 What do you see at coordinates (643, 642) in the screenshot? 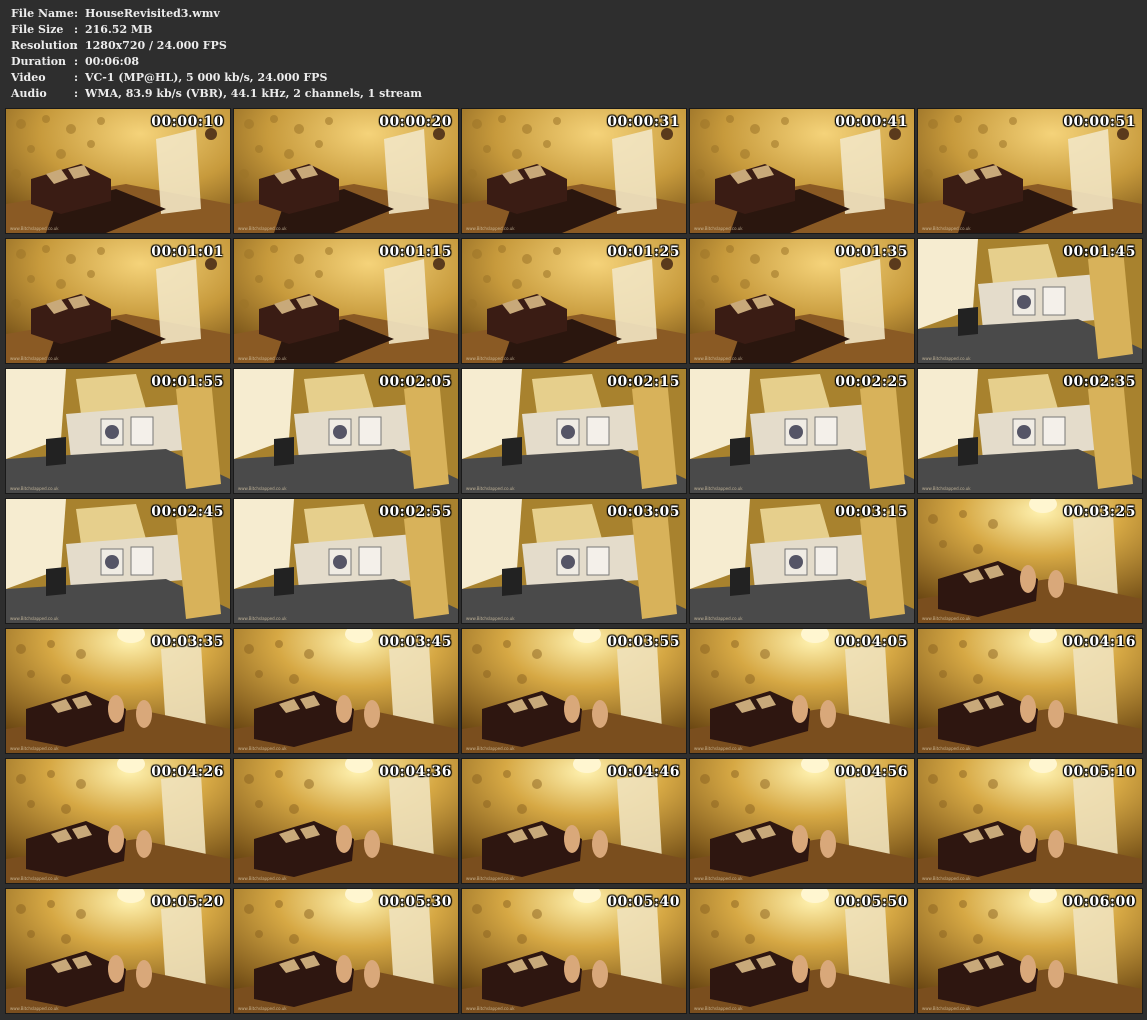
I see `thumbnail-timestamp: 00:03:55` at bounding box center [643, 642].